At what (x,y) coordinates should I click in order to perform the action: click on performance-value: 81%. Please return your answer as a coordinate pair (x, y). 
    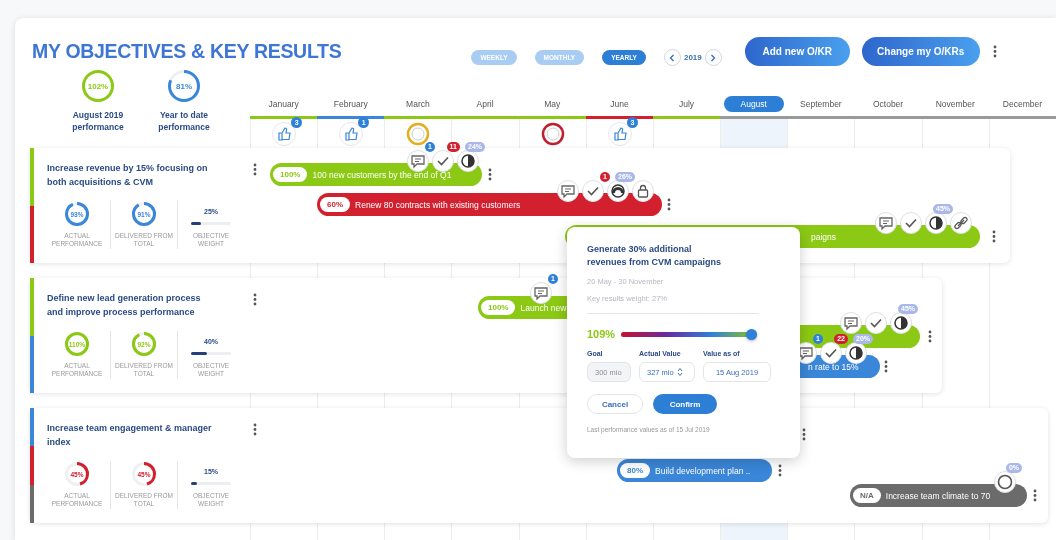
    Looking at the image, I should click on (184, 86).